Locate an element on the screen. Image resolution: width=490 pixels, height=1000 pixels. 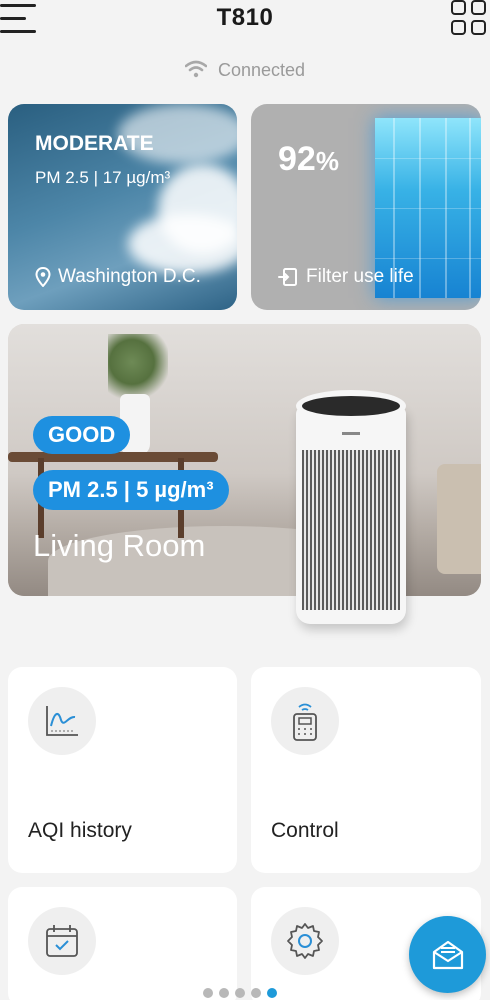
connection-status: Connected is located at coordinates (245, 70).